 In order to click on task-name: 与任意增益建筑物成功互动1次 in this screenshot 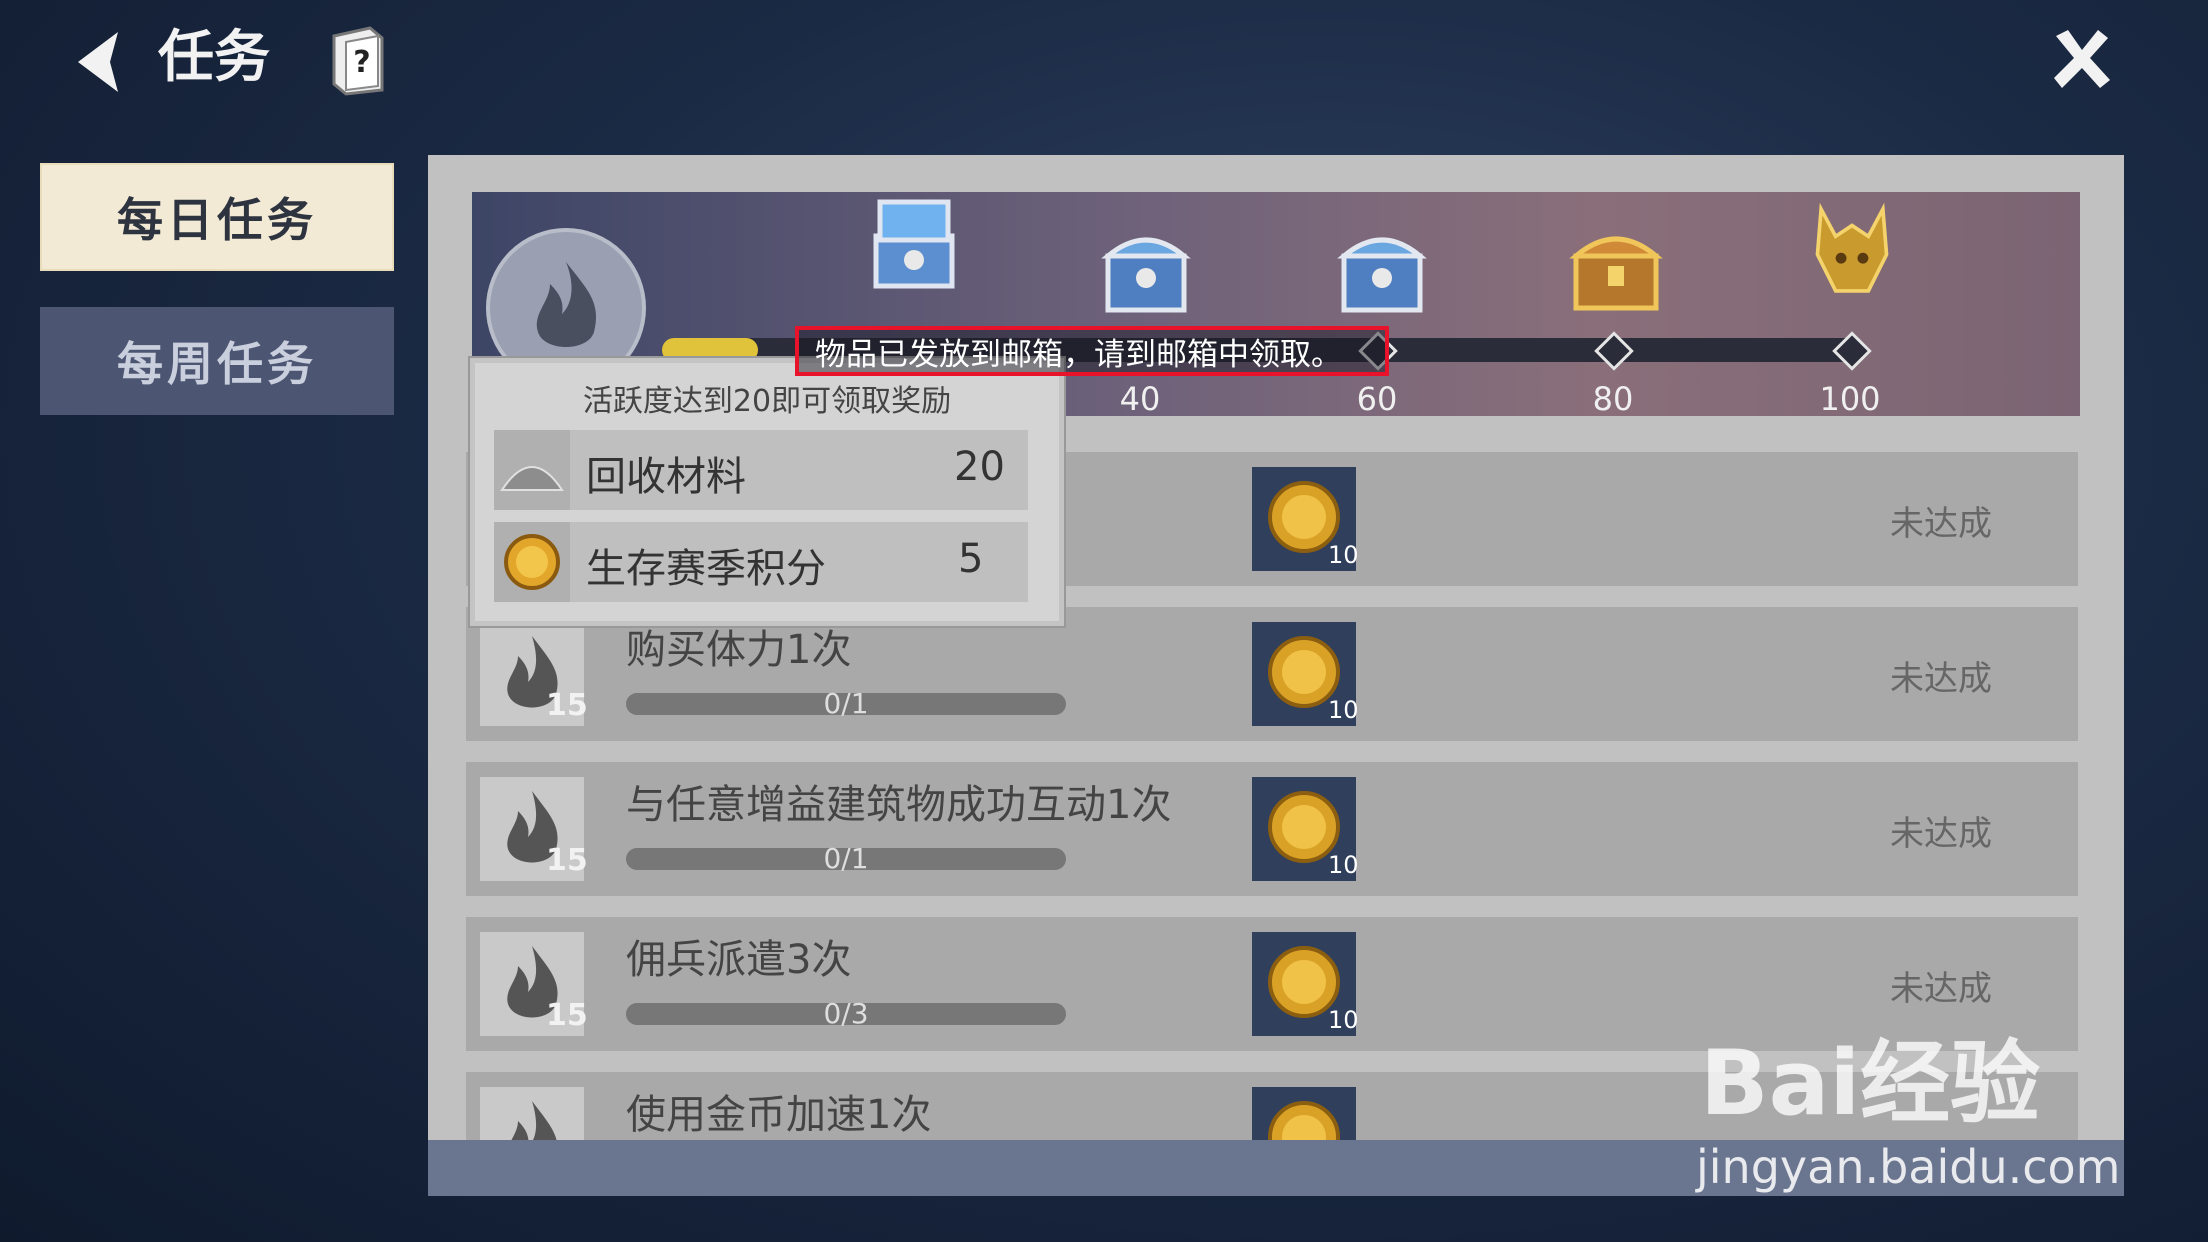, I will do `click(899, 805)`.